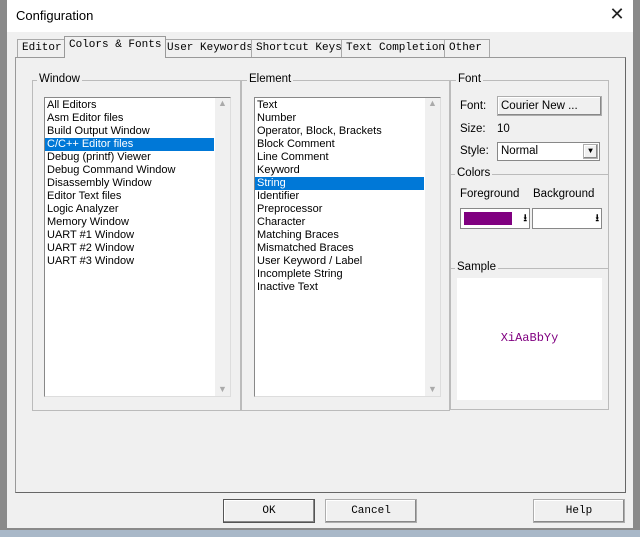  I want to click on sample-text: XiAaBbYy, so click(529, 338).